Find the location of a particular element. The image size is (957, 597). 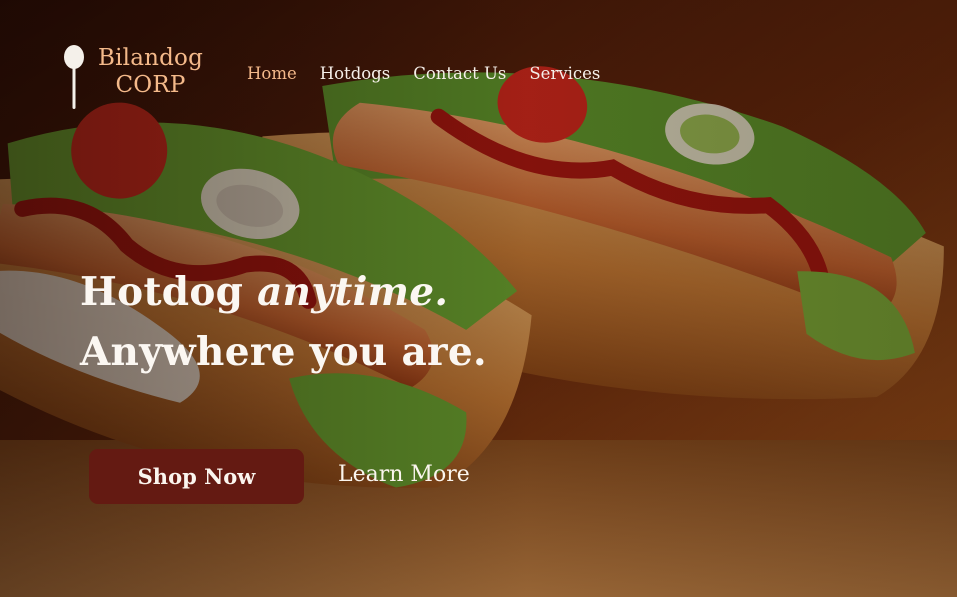

brand-name-line2: CORP is located at coordinates (150, 85).